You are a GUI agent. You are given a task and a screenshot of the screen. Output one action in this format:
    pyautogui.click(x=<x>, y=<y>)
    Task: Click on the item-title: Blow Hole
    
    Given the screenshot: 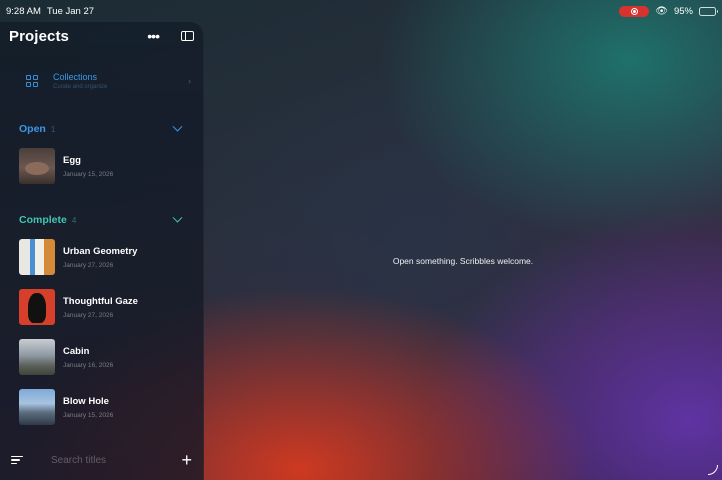 What is the action you would take?
    pyautogui.click(x=86, y=401)
    